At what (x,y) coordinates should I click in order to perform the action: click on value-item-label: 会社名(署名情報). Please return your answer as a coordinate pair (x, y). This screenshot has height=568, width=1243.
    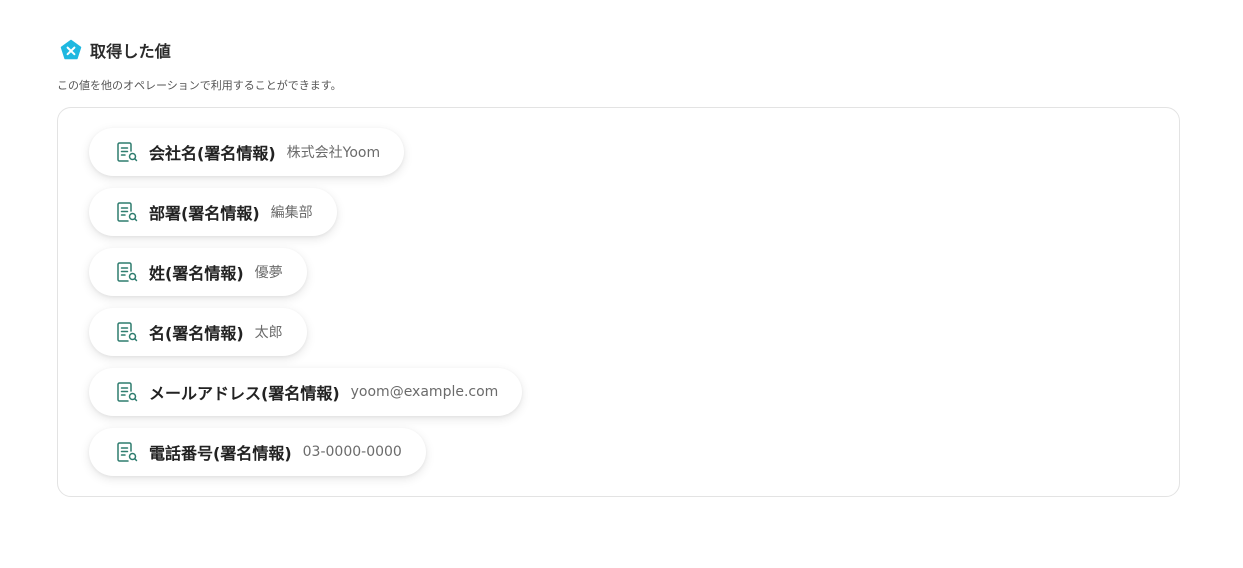
    Looking at the image, I should click on (212, 153).